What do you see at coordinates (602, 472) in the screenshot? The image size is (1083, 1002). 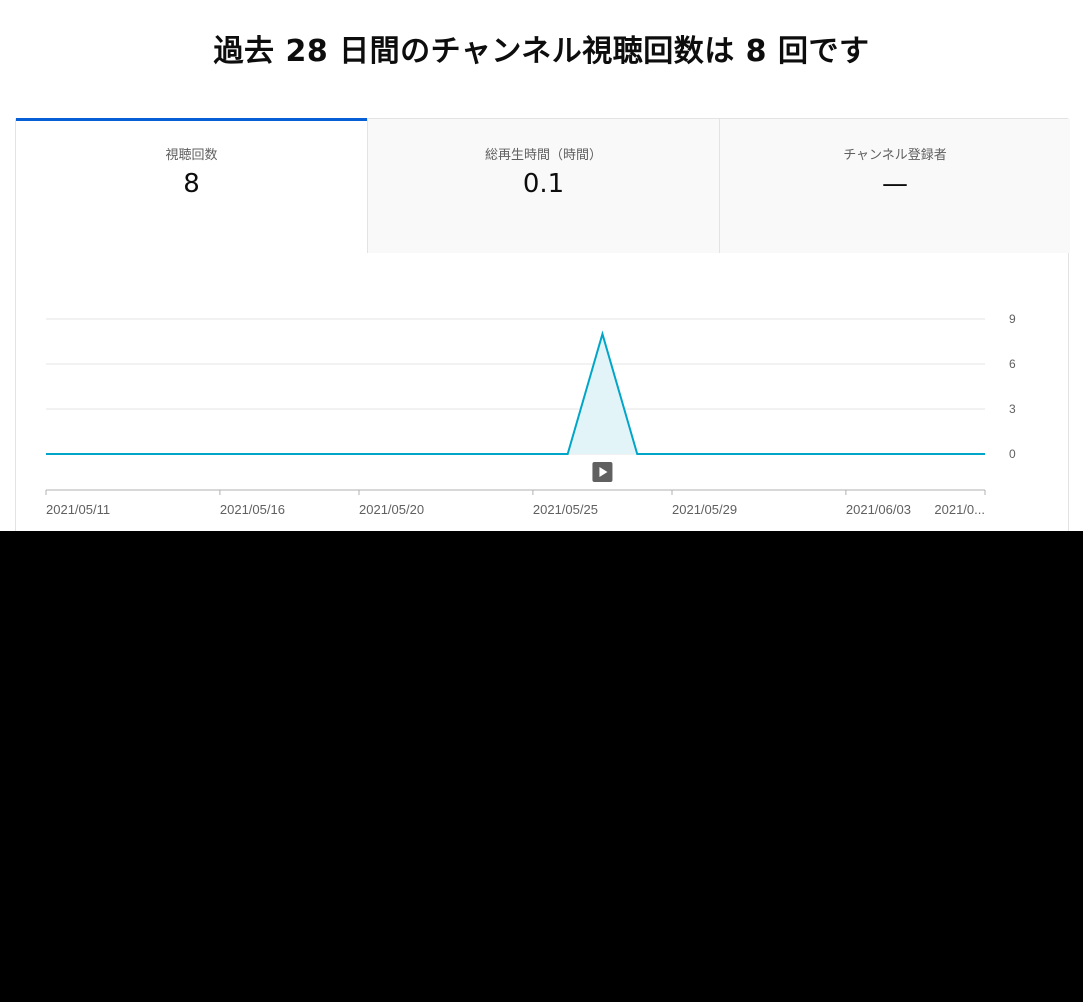 I see `play-icon` at bounding box center [602, 472].